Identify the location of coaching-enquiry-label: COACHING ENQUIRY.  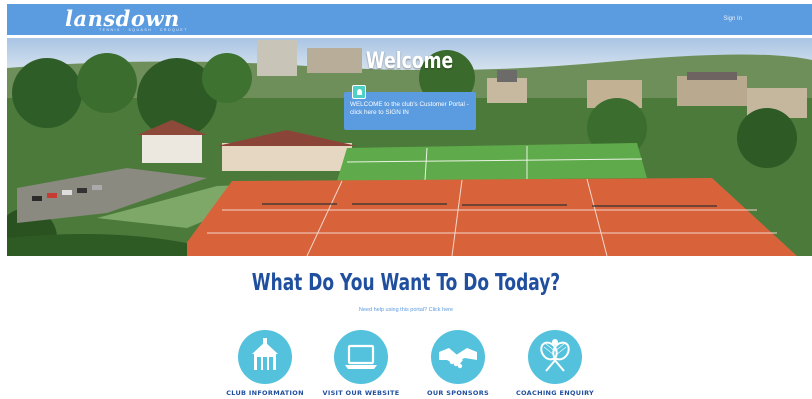
(555, 393).